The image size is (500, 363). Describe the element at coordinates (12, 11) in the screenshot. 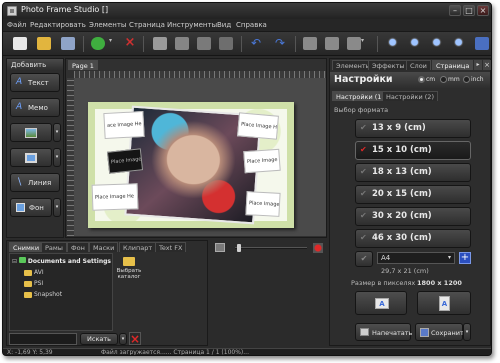

I see `app-logo-icon` at that location.